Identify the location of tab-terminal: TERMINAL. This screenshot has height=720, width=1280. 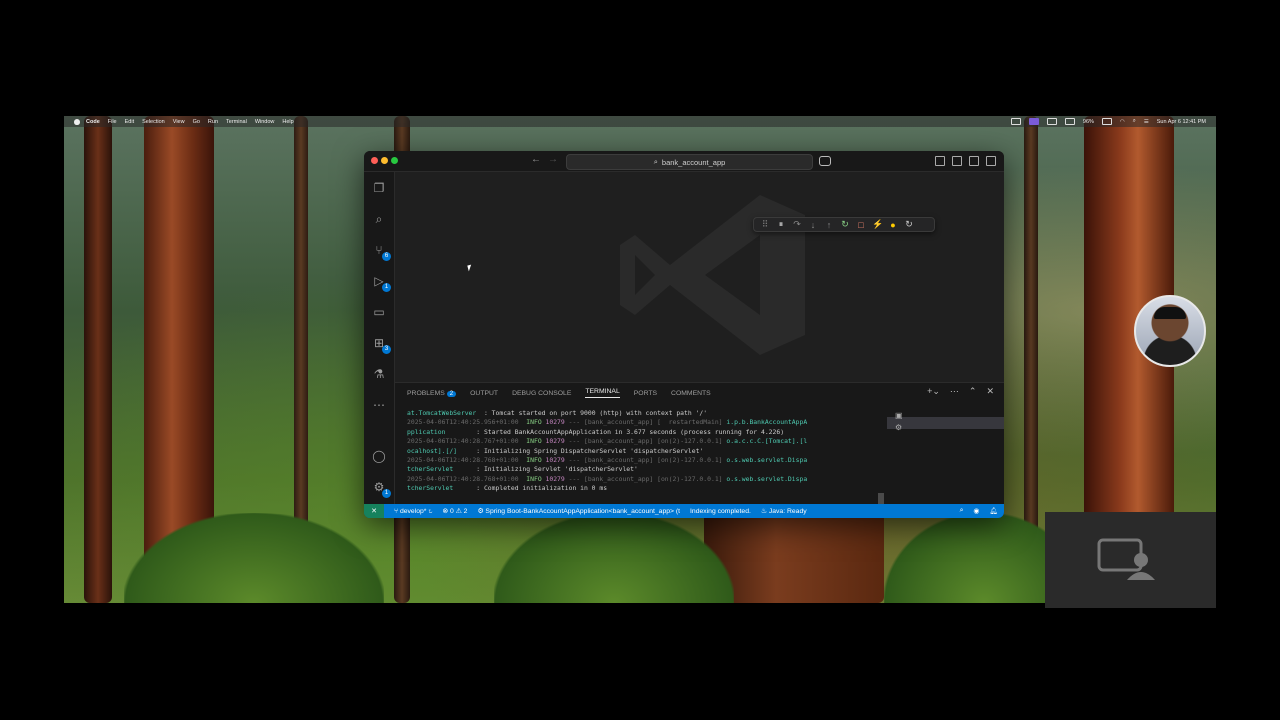
(602, 393).